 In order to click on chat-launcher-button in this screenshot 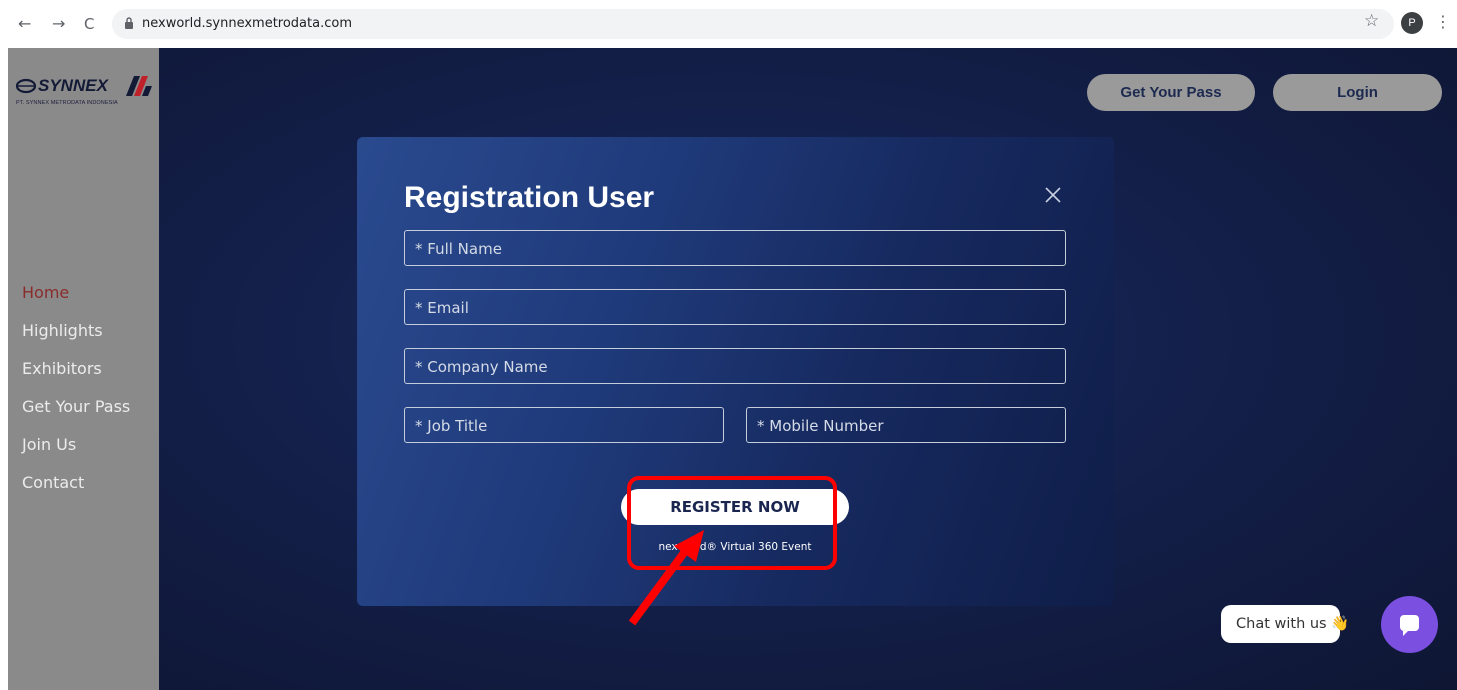, I will do `click(1409, 624)`.